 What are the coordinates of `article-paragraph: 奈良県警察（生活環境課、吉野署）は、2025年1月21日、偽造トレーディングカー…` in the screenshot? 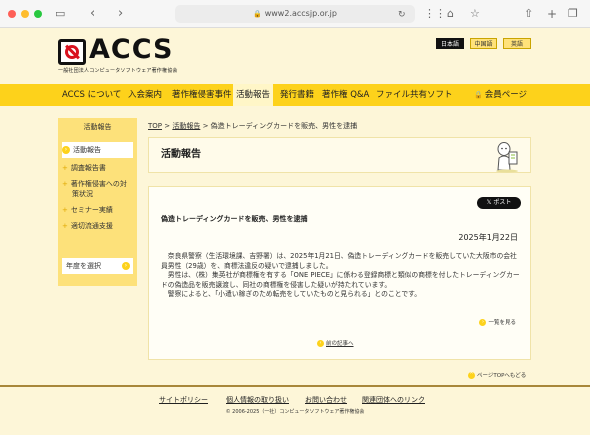 It's located at (339, 261).